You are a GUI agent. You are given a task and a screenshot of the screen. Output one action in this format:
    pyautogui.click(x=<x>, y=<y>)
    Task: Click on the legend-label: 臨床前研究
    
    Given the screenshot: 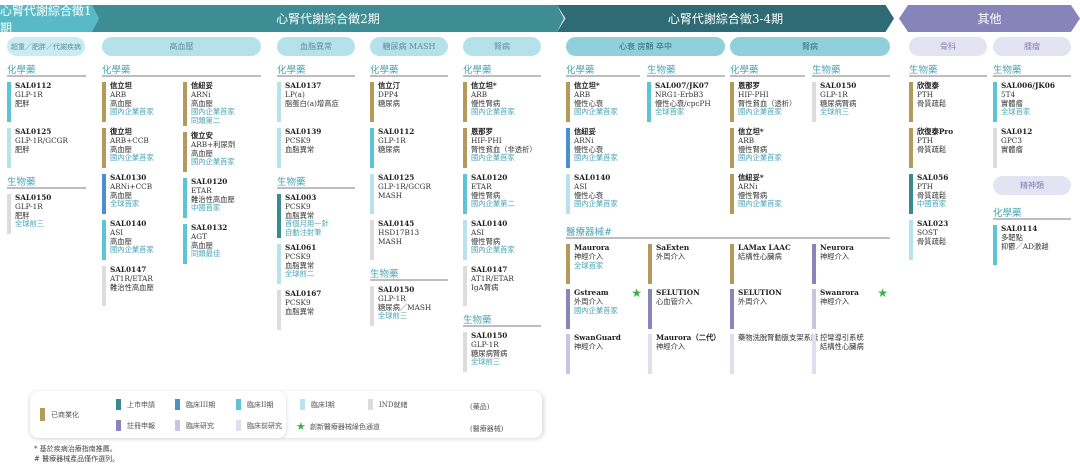 What is the action you would take?
    pyautogui.click(x=264, y=425)
    